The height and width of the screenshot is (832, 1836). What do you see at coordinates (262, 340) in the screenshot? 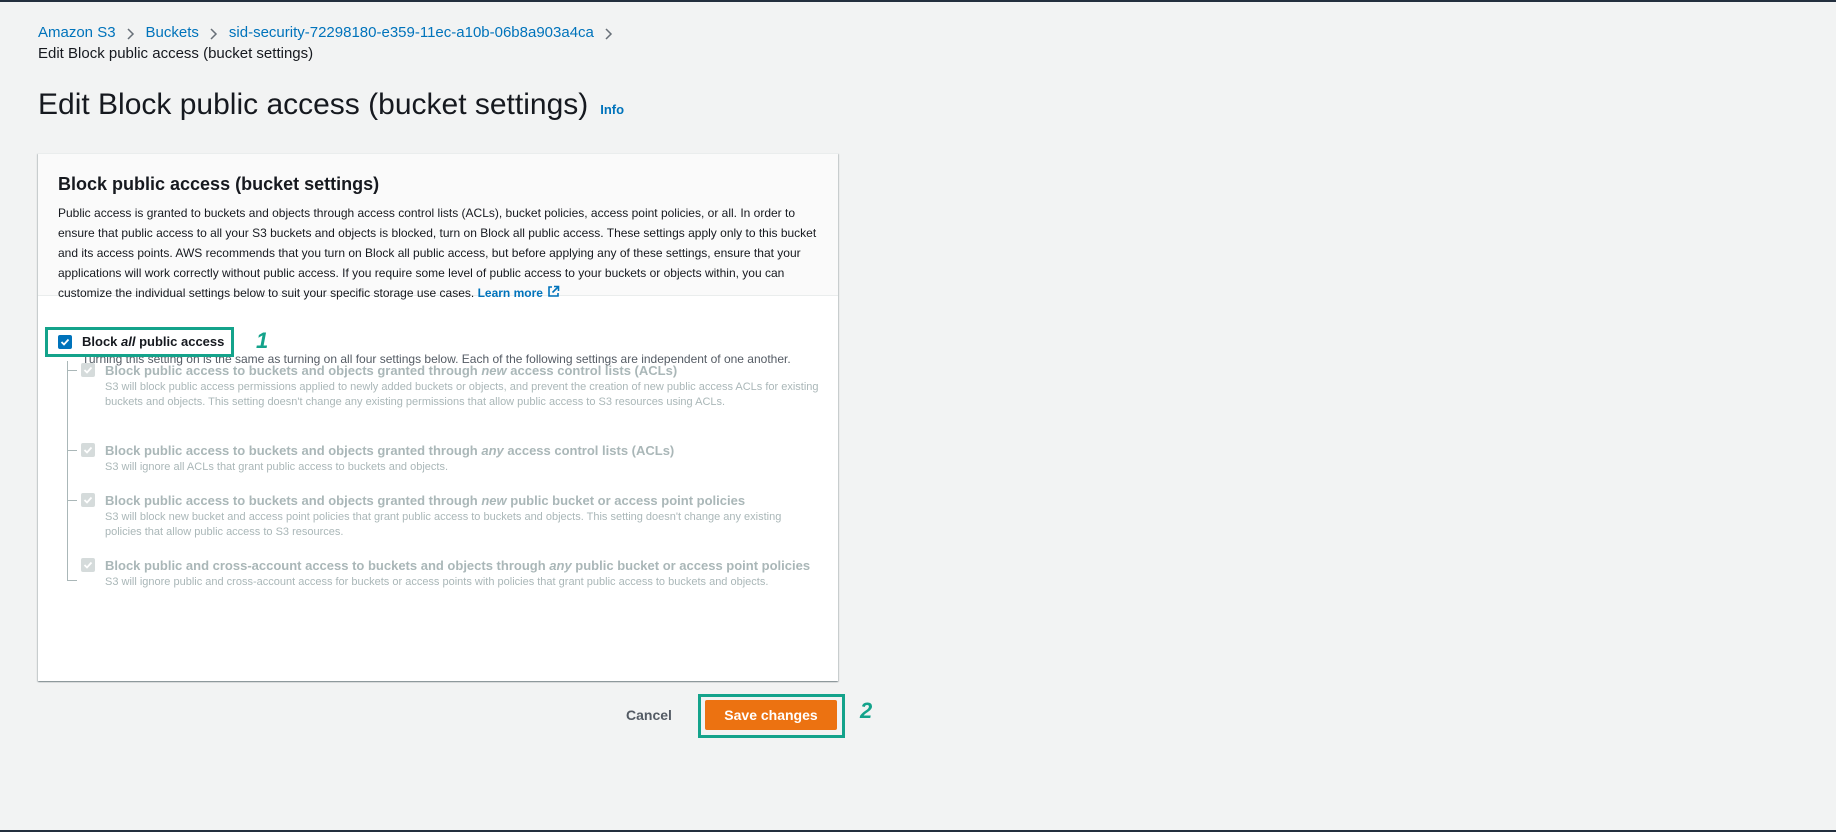
I see `step-marker-1: 1` at bounding box center [262, 340].